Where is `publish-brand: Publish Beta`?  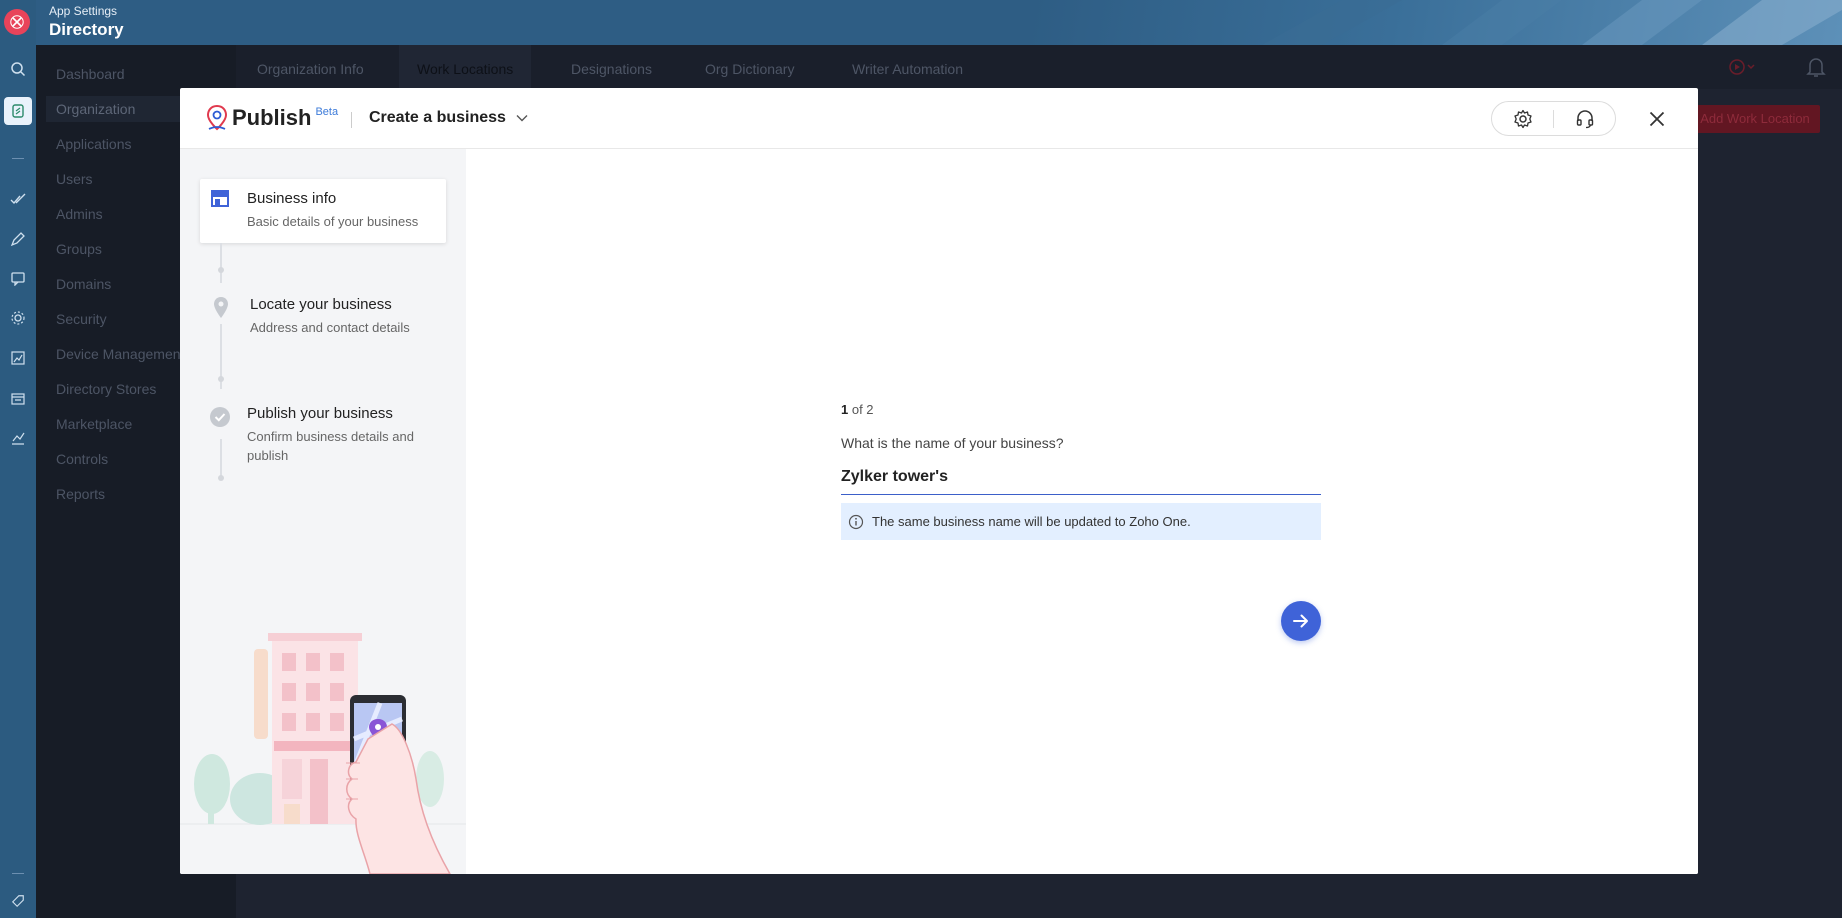
publish-brand: Publish Beta is located at coordinates (272, 118).